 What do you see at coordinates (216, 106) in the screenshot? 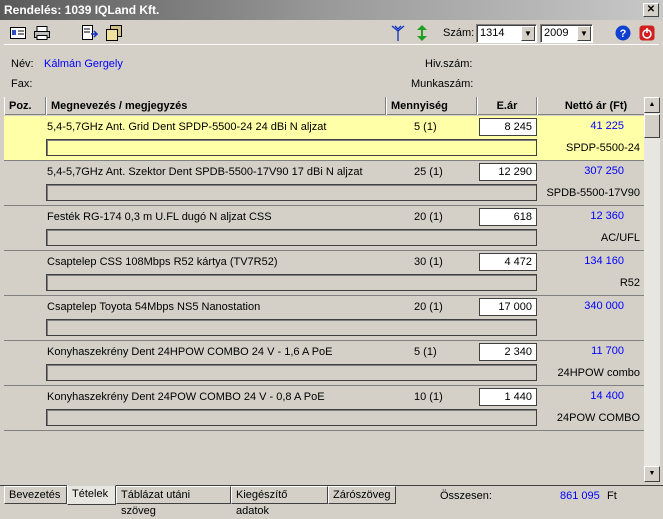
I see `col-name: Megnevezés / megjegyzés` at bounding box center [216, 106].